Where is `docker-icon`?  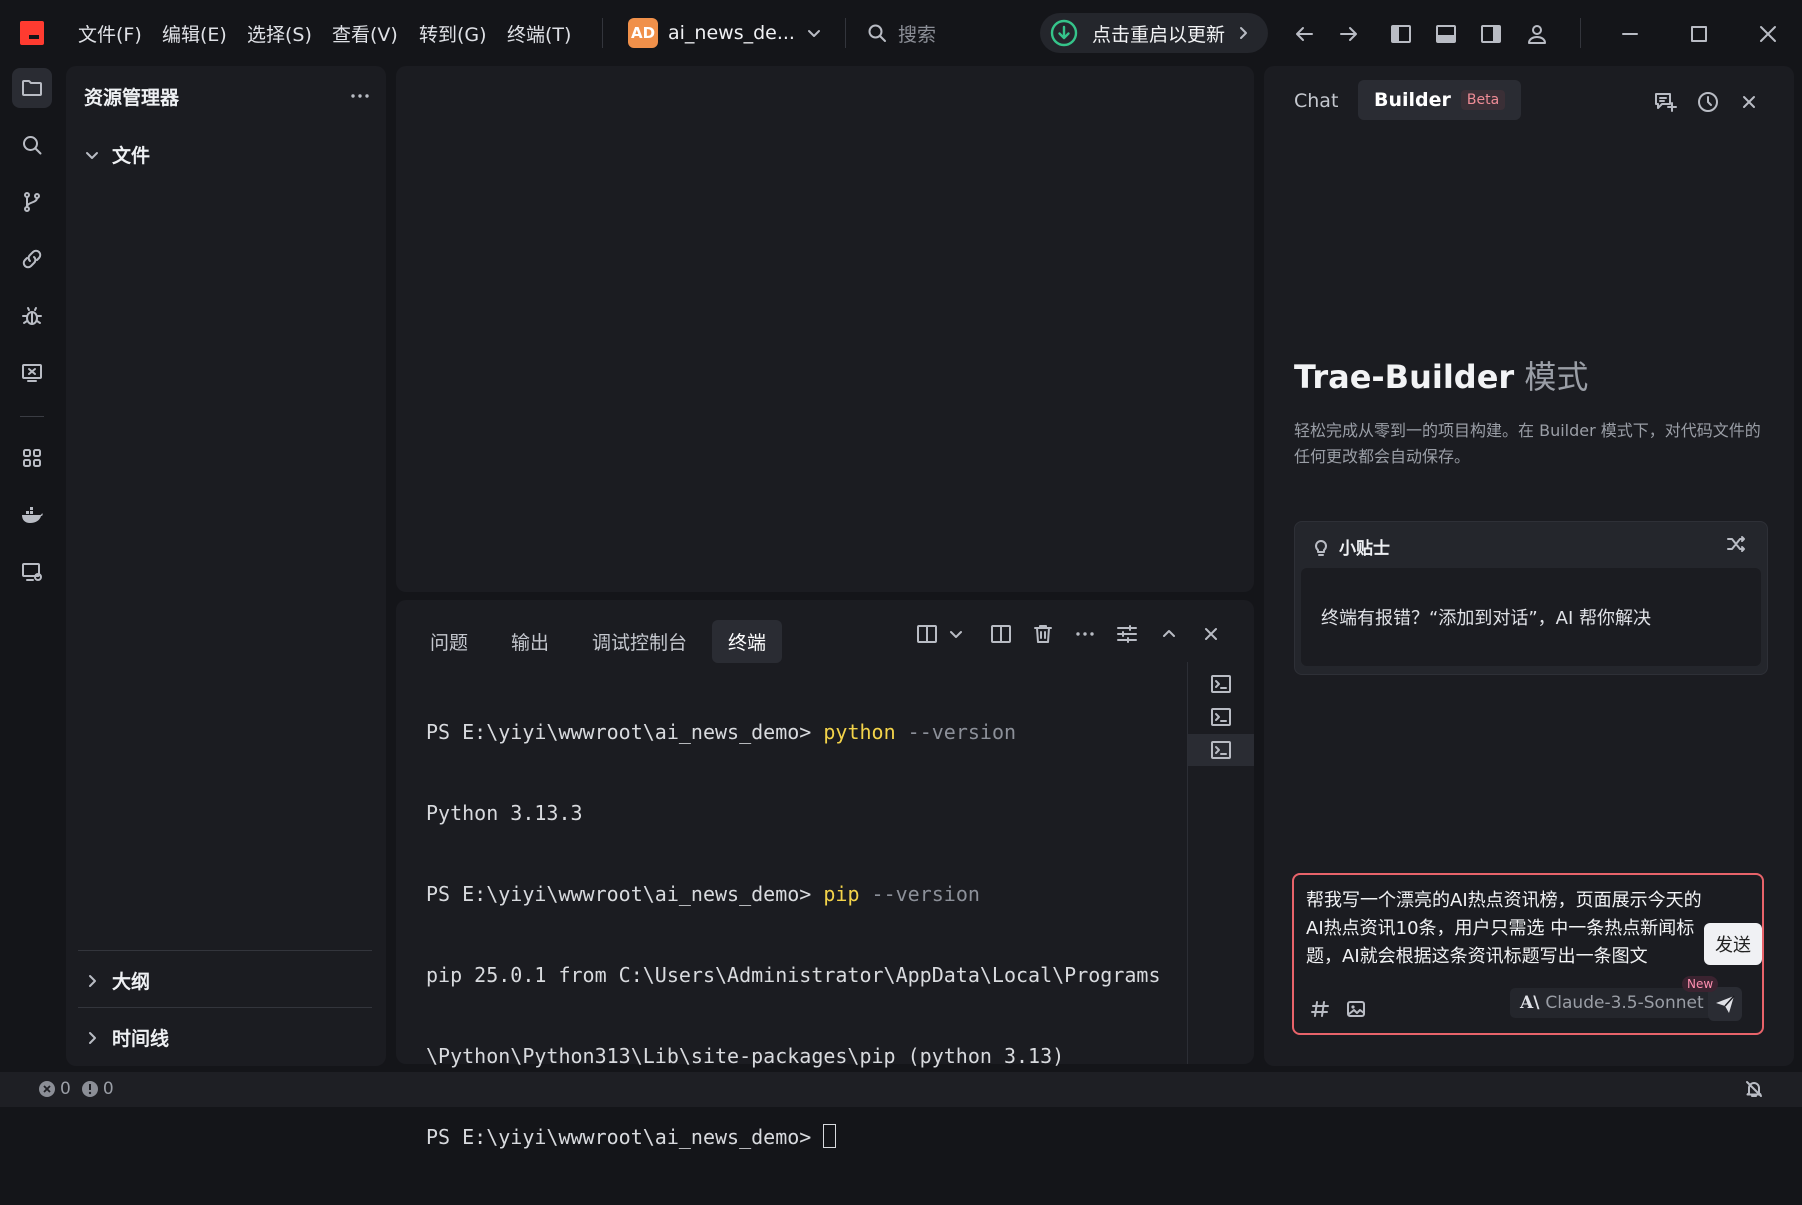 docker-icon is located at coordinates (32, 515).